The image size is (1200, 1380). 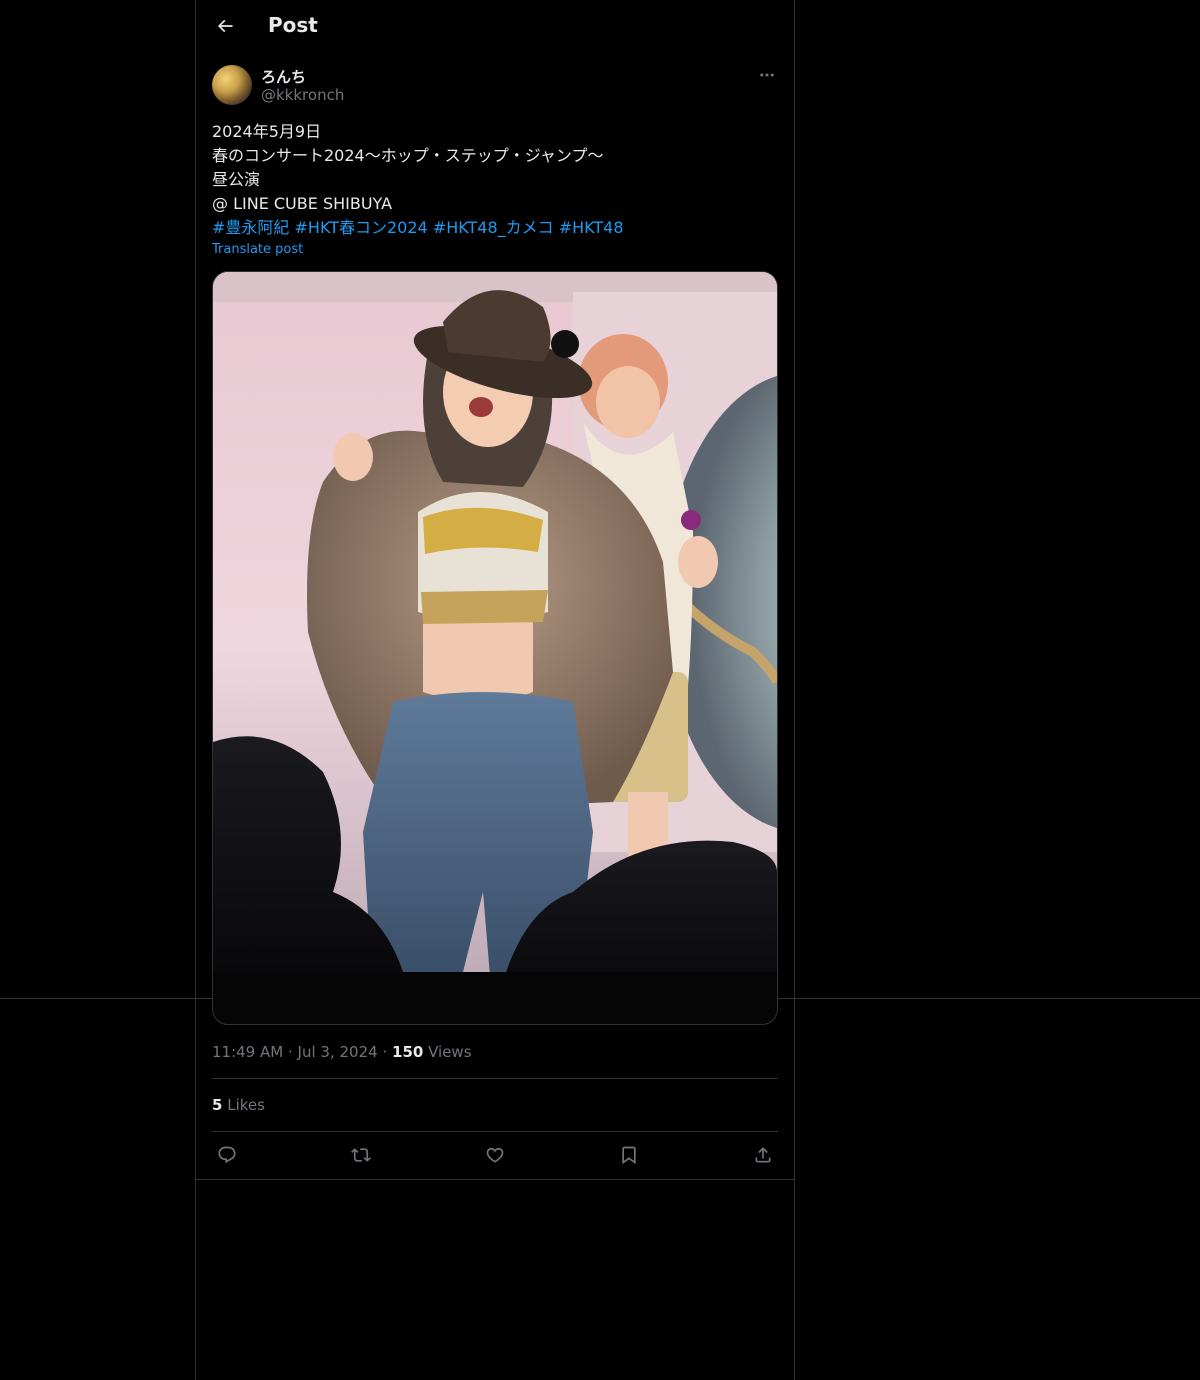 I want to click on repost-icon, so click(x=361, y=1155).